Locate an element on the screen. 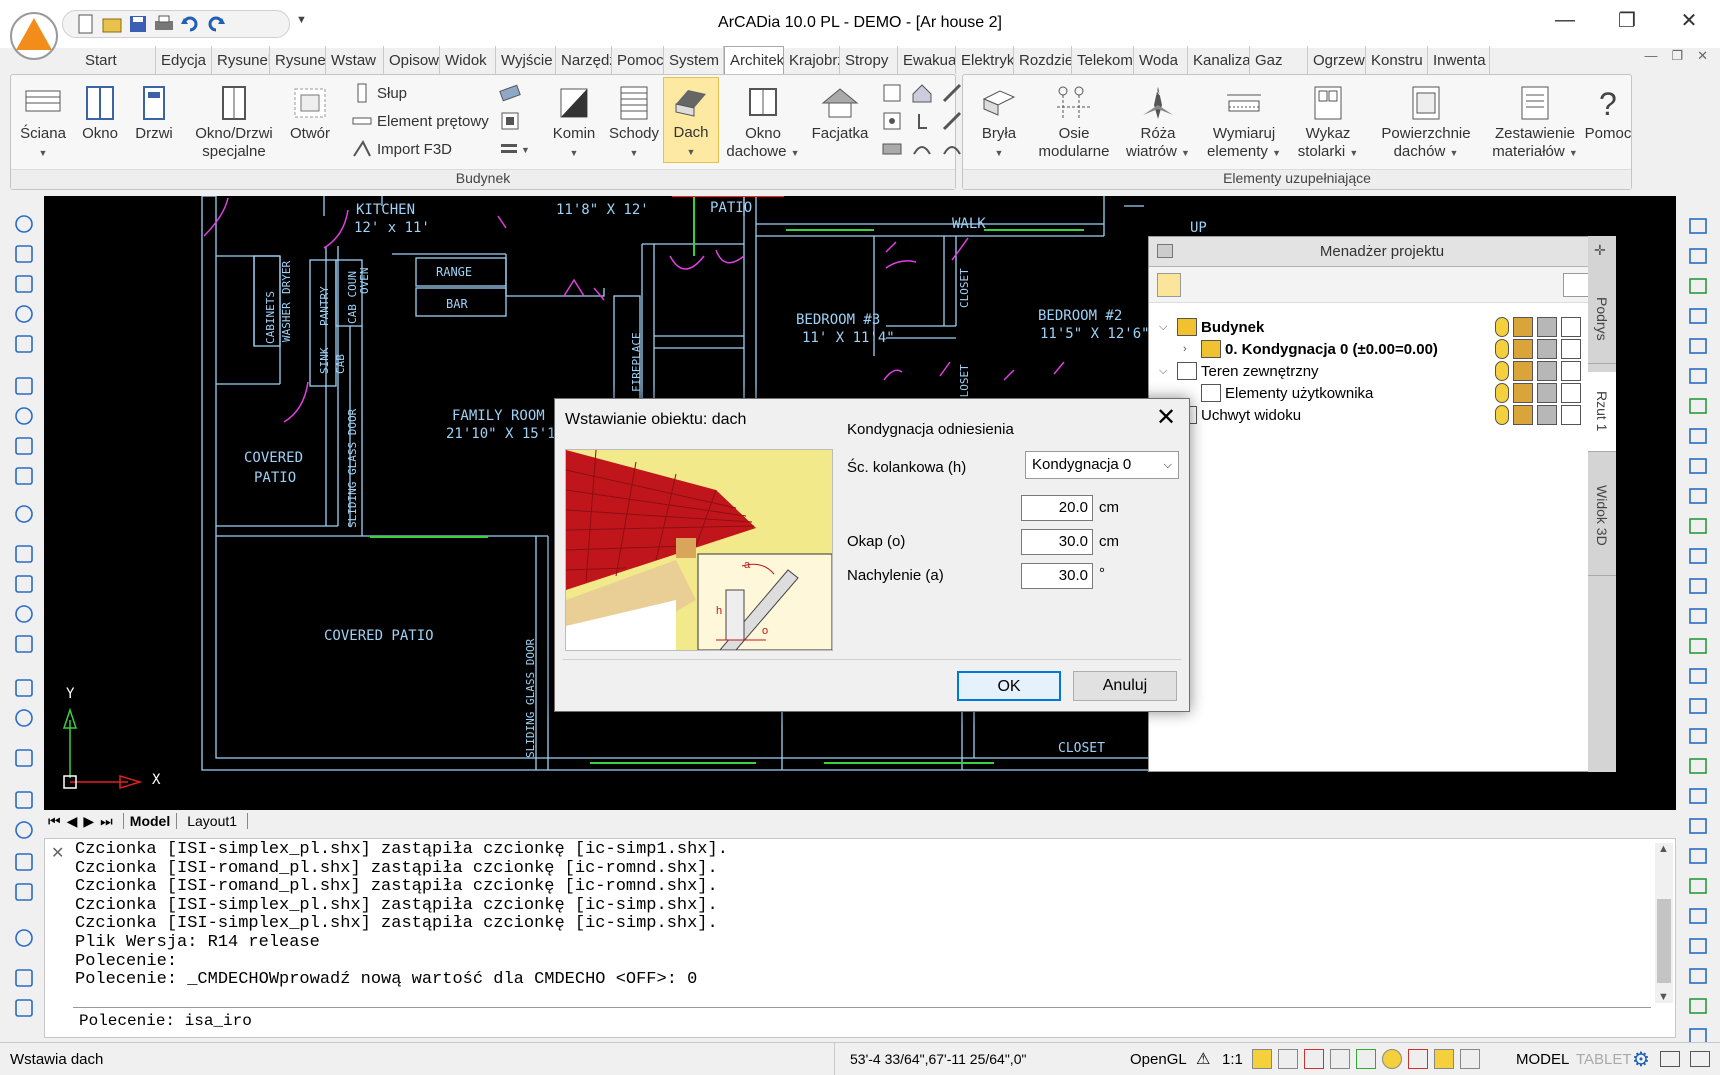  tab-edycja: Edycja is located at coordinates (184, 60).